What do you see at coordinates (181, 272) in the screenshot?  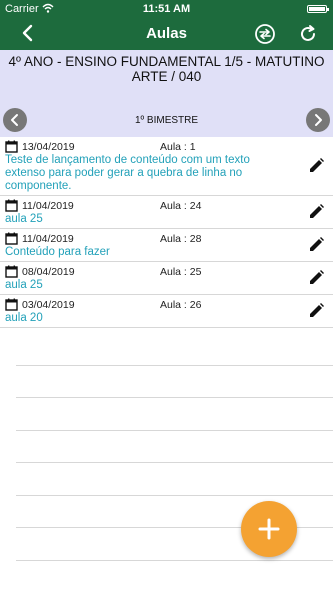 I see `lesson-number: Aula : 25` at bounding box center [181, 272].